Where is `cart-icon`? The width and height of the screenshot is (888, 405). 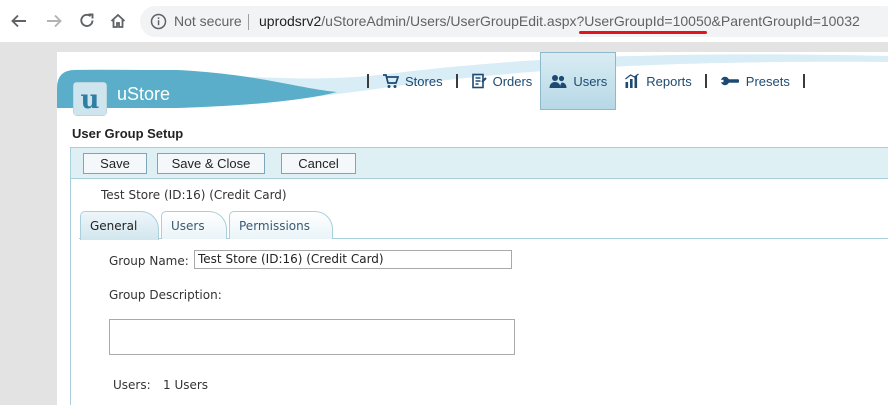 cart-icon is located at coordinates (391, 81).